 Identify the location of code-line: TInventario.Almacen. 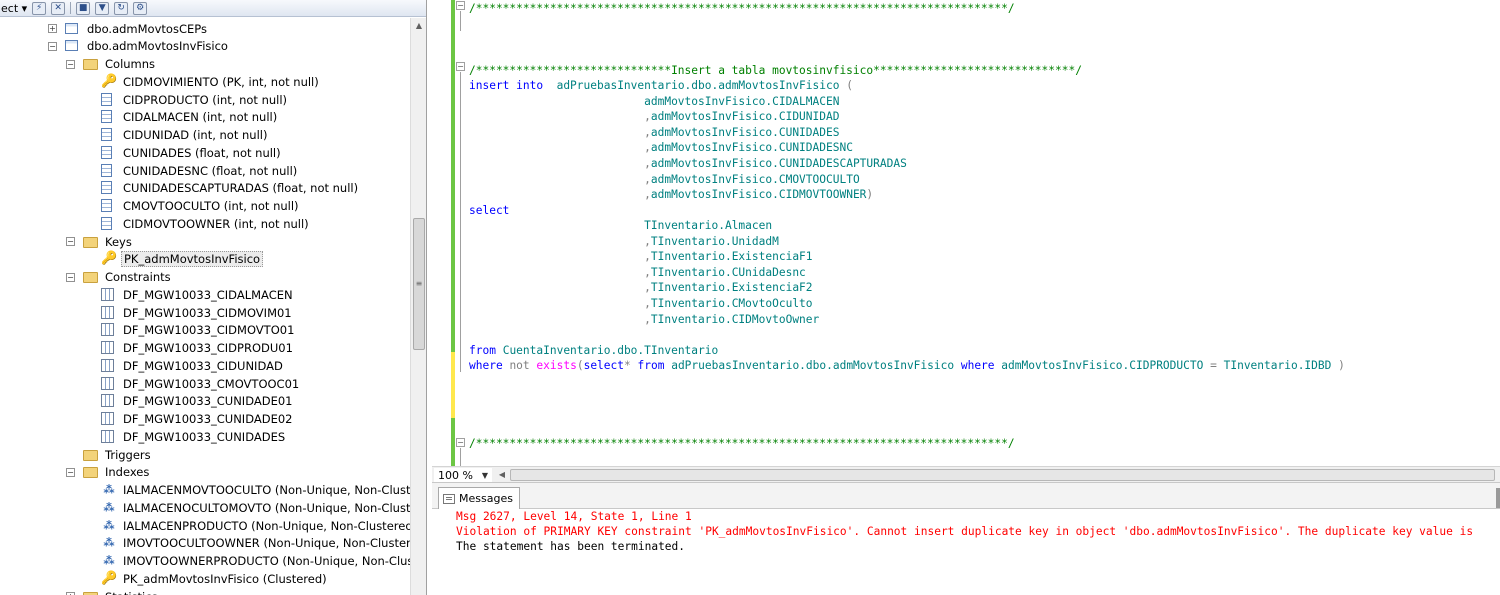
(620, 225).